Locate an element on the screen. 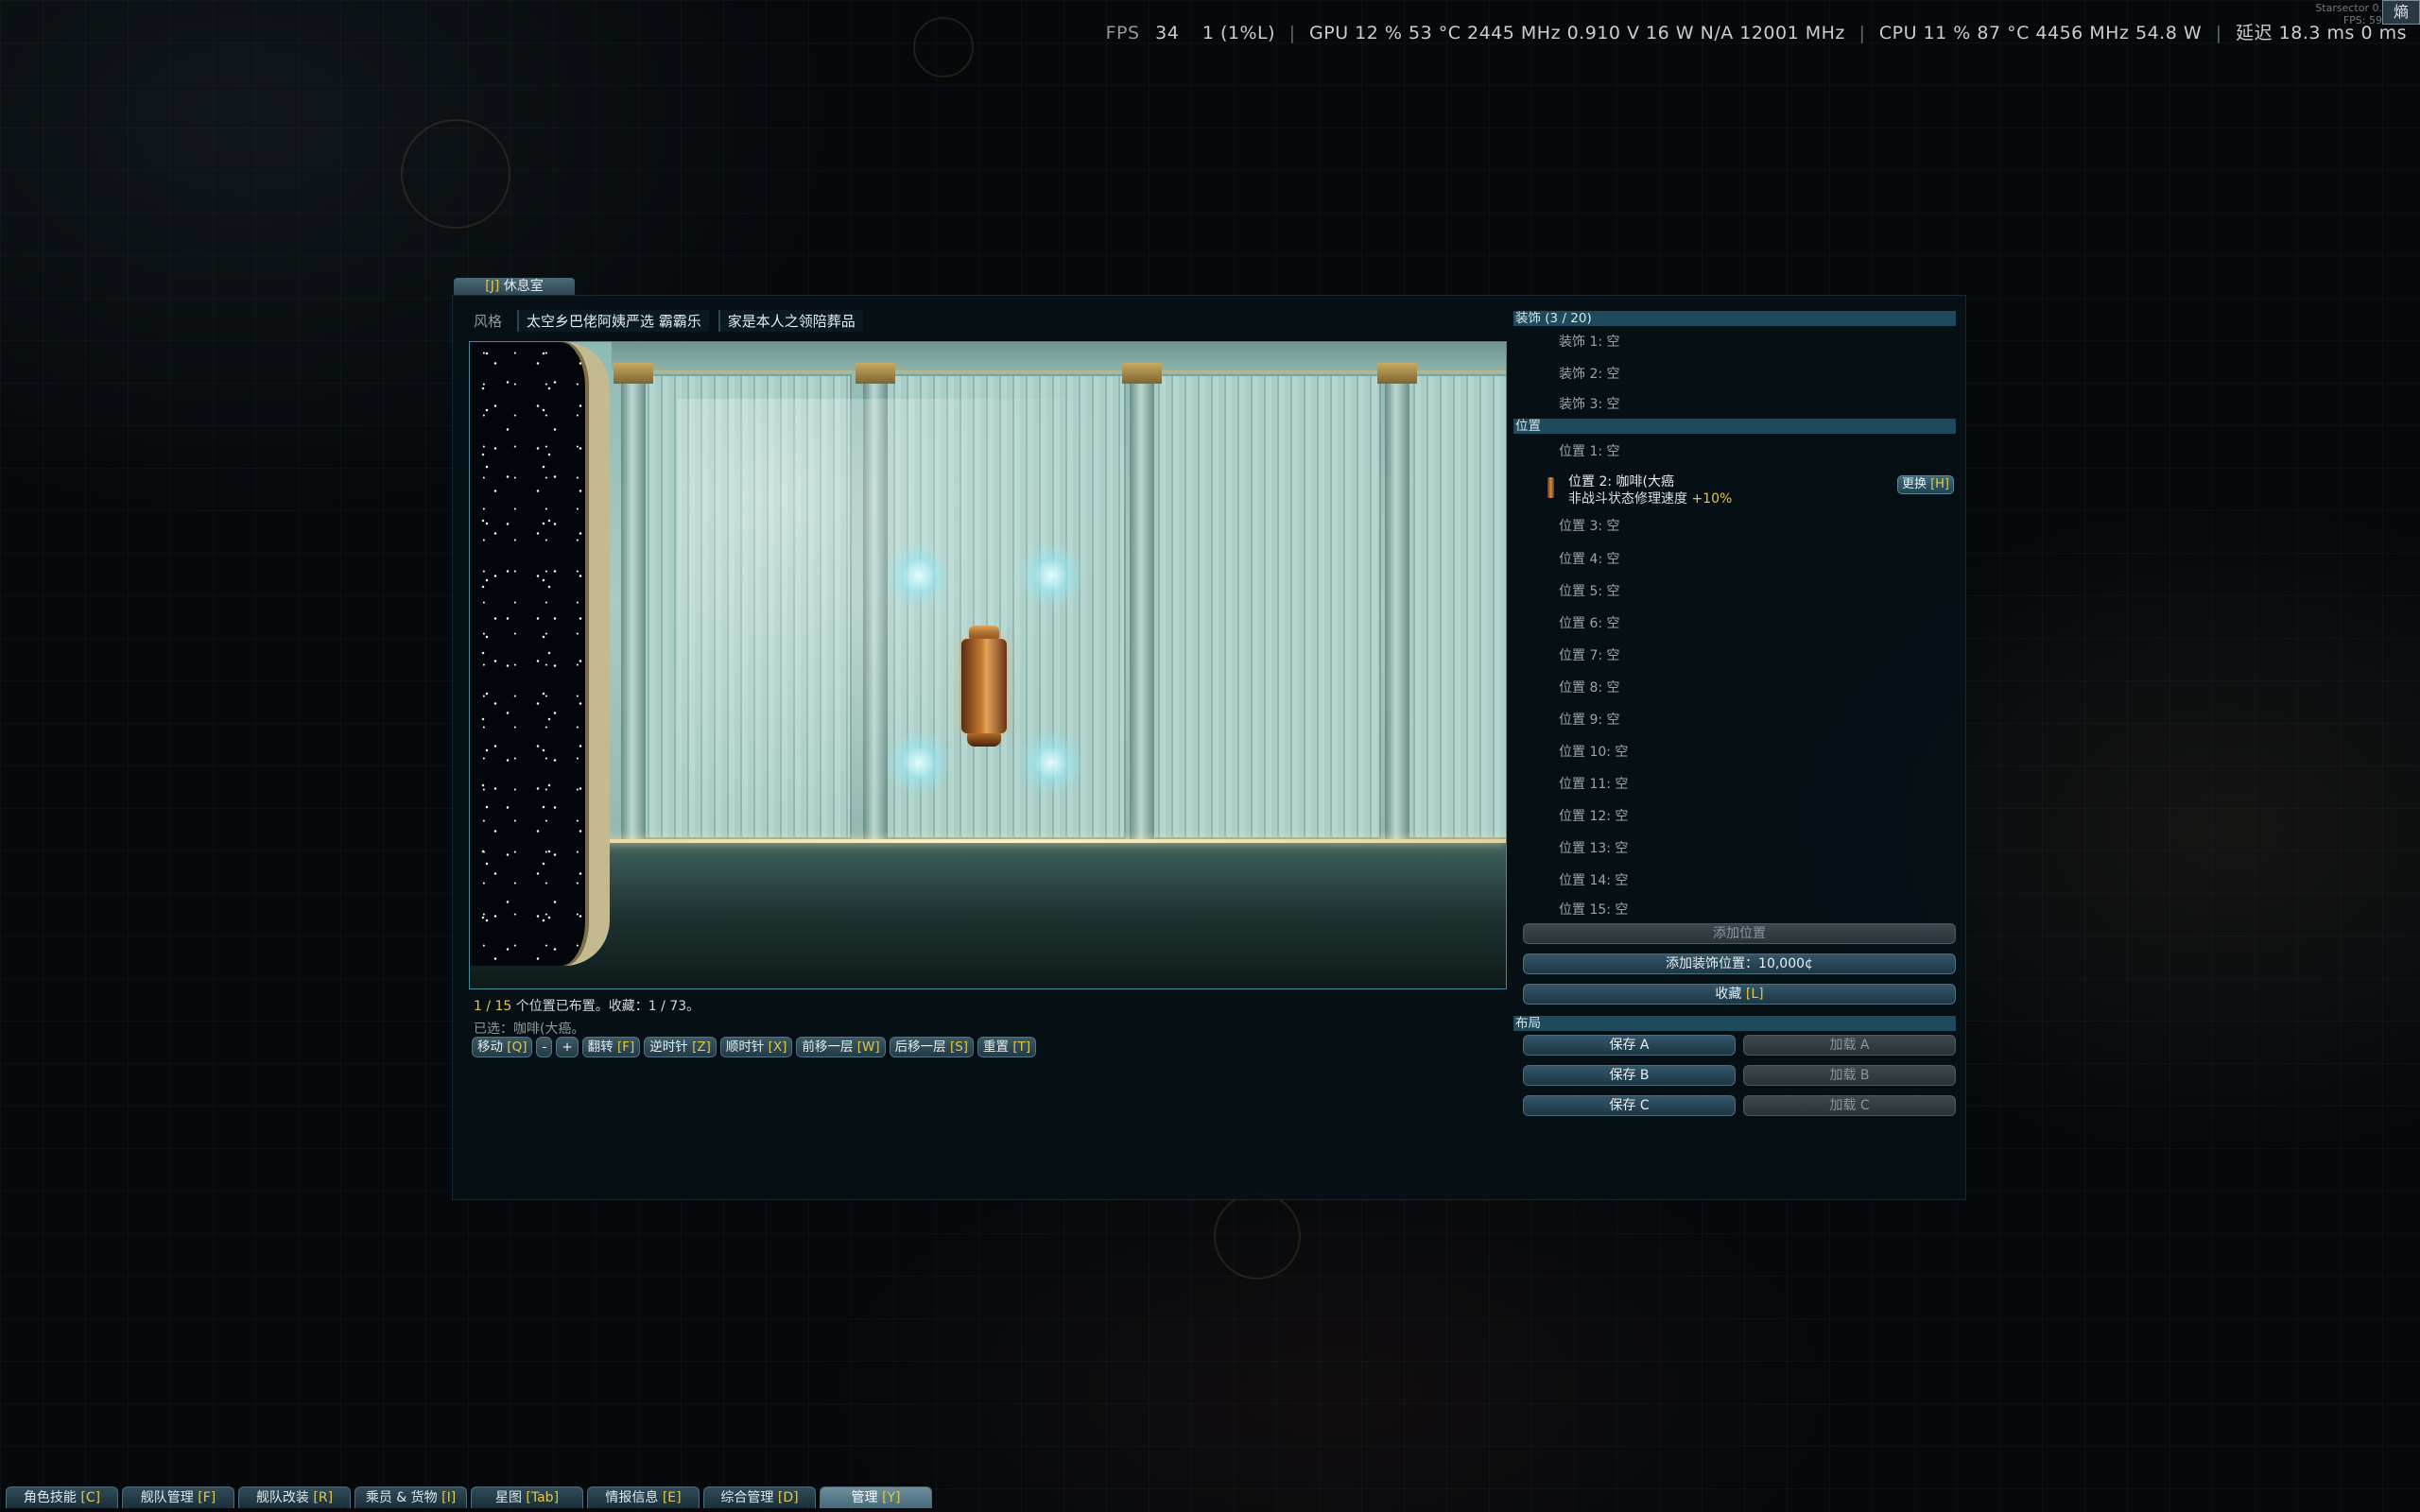 The width and height of the screenshot is (2420, 1512). tab-intel: 情报信息 [E] is located at coordinates (643, 1497).